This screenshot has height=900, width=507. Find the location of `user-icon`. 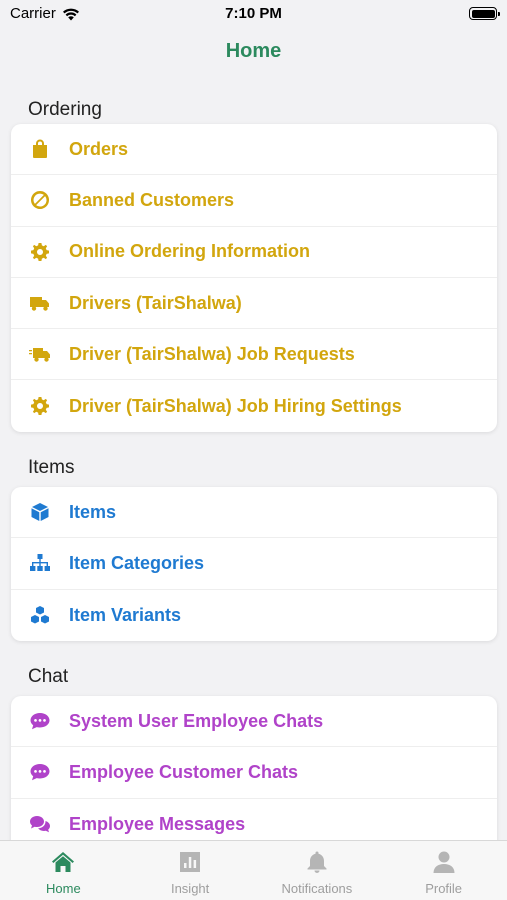

user-icon is located at coordinates (444, 862).